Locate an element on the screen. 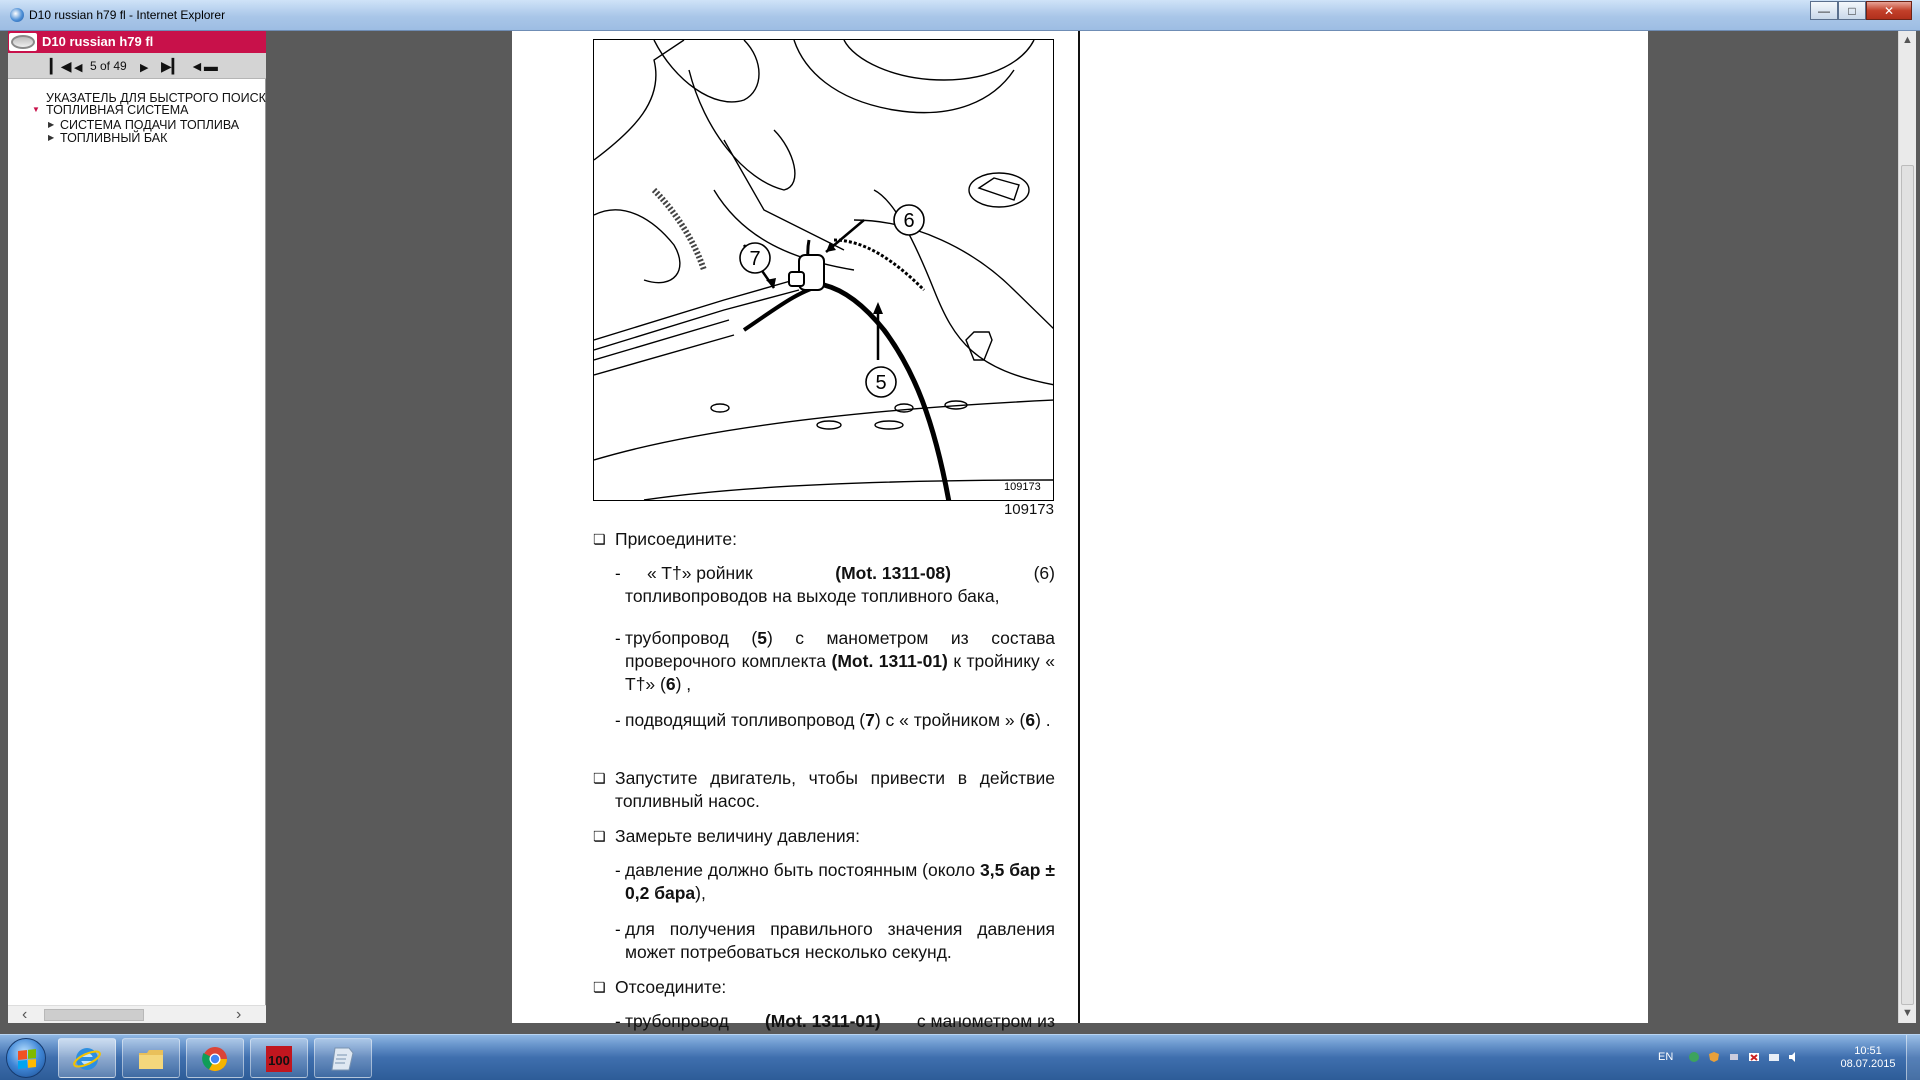 Image resolution: width=1920 pixels, height=1080 pixels. nav-horizontal-scrollbar: ‹ › is located at coordinates (137, 1014).